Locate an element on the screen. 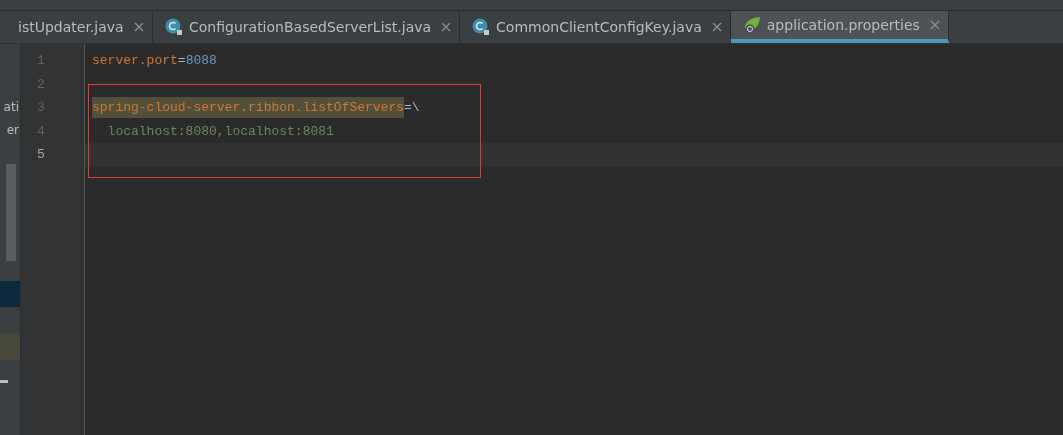 The height and width of the screenshot is (435, 1063). editor-tab: application.properties is located at coordinates (839, 27).